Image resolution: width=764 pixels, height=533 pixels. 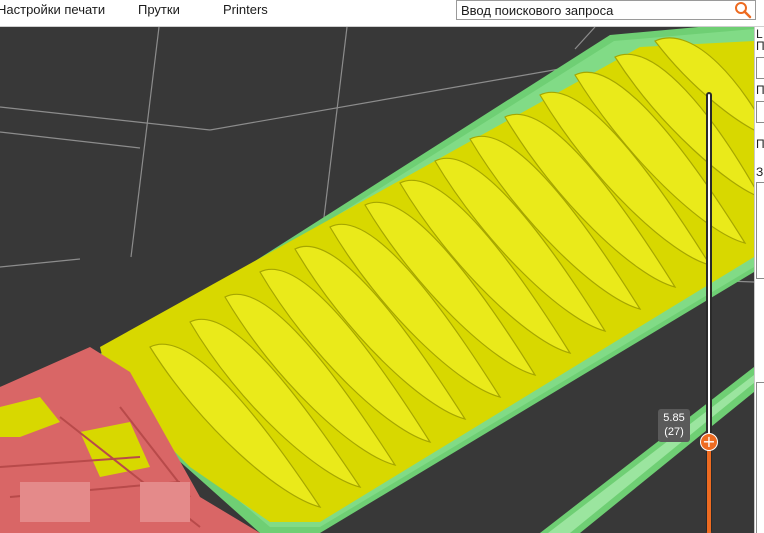 I want to click on search-icon, so click(x=743, y=10).